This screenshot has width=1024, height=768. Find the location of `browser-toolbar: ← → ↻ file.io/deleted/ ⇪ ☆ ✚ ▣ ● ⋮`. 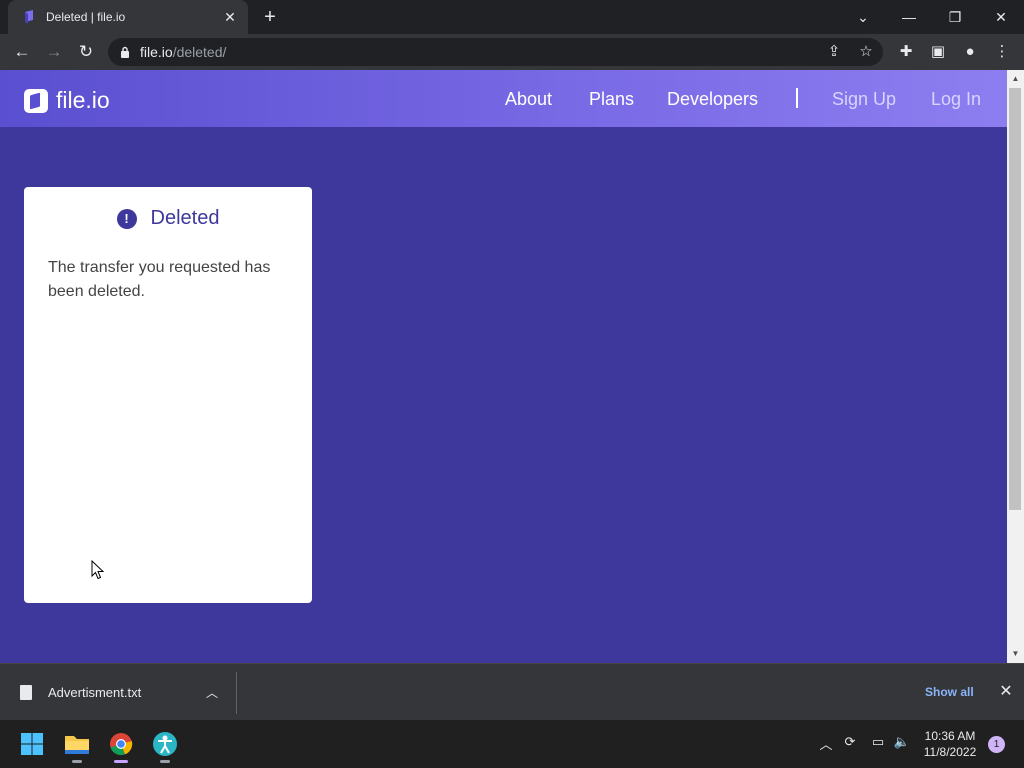

browser-toolbar: ← → ↻ file.io/deleted/ ⇪ ☆ ✚ ▣ ● ⋮ is located at coordinates (512, 52).